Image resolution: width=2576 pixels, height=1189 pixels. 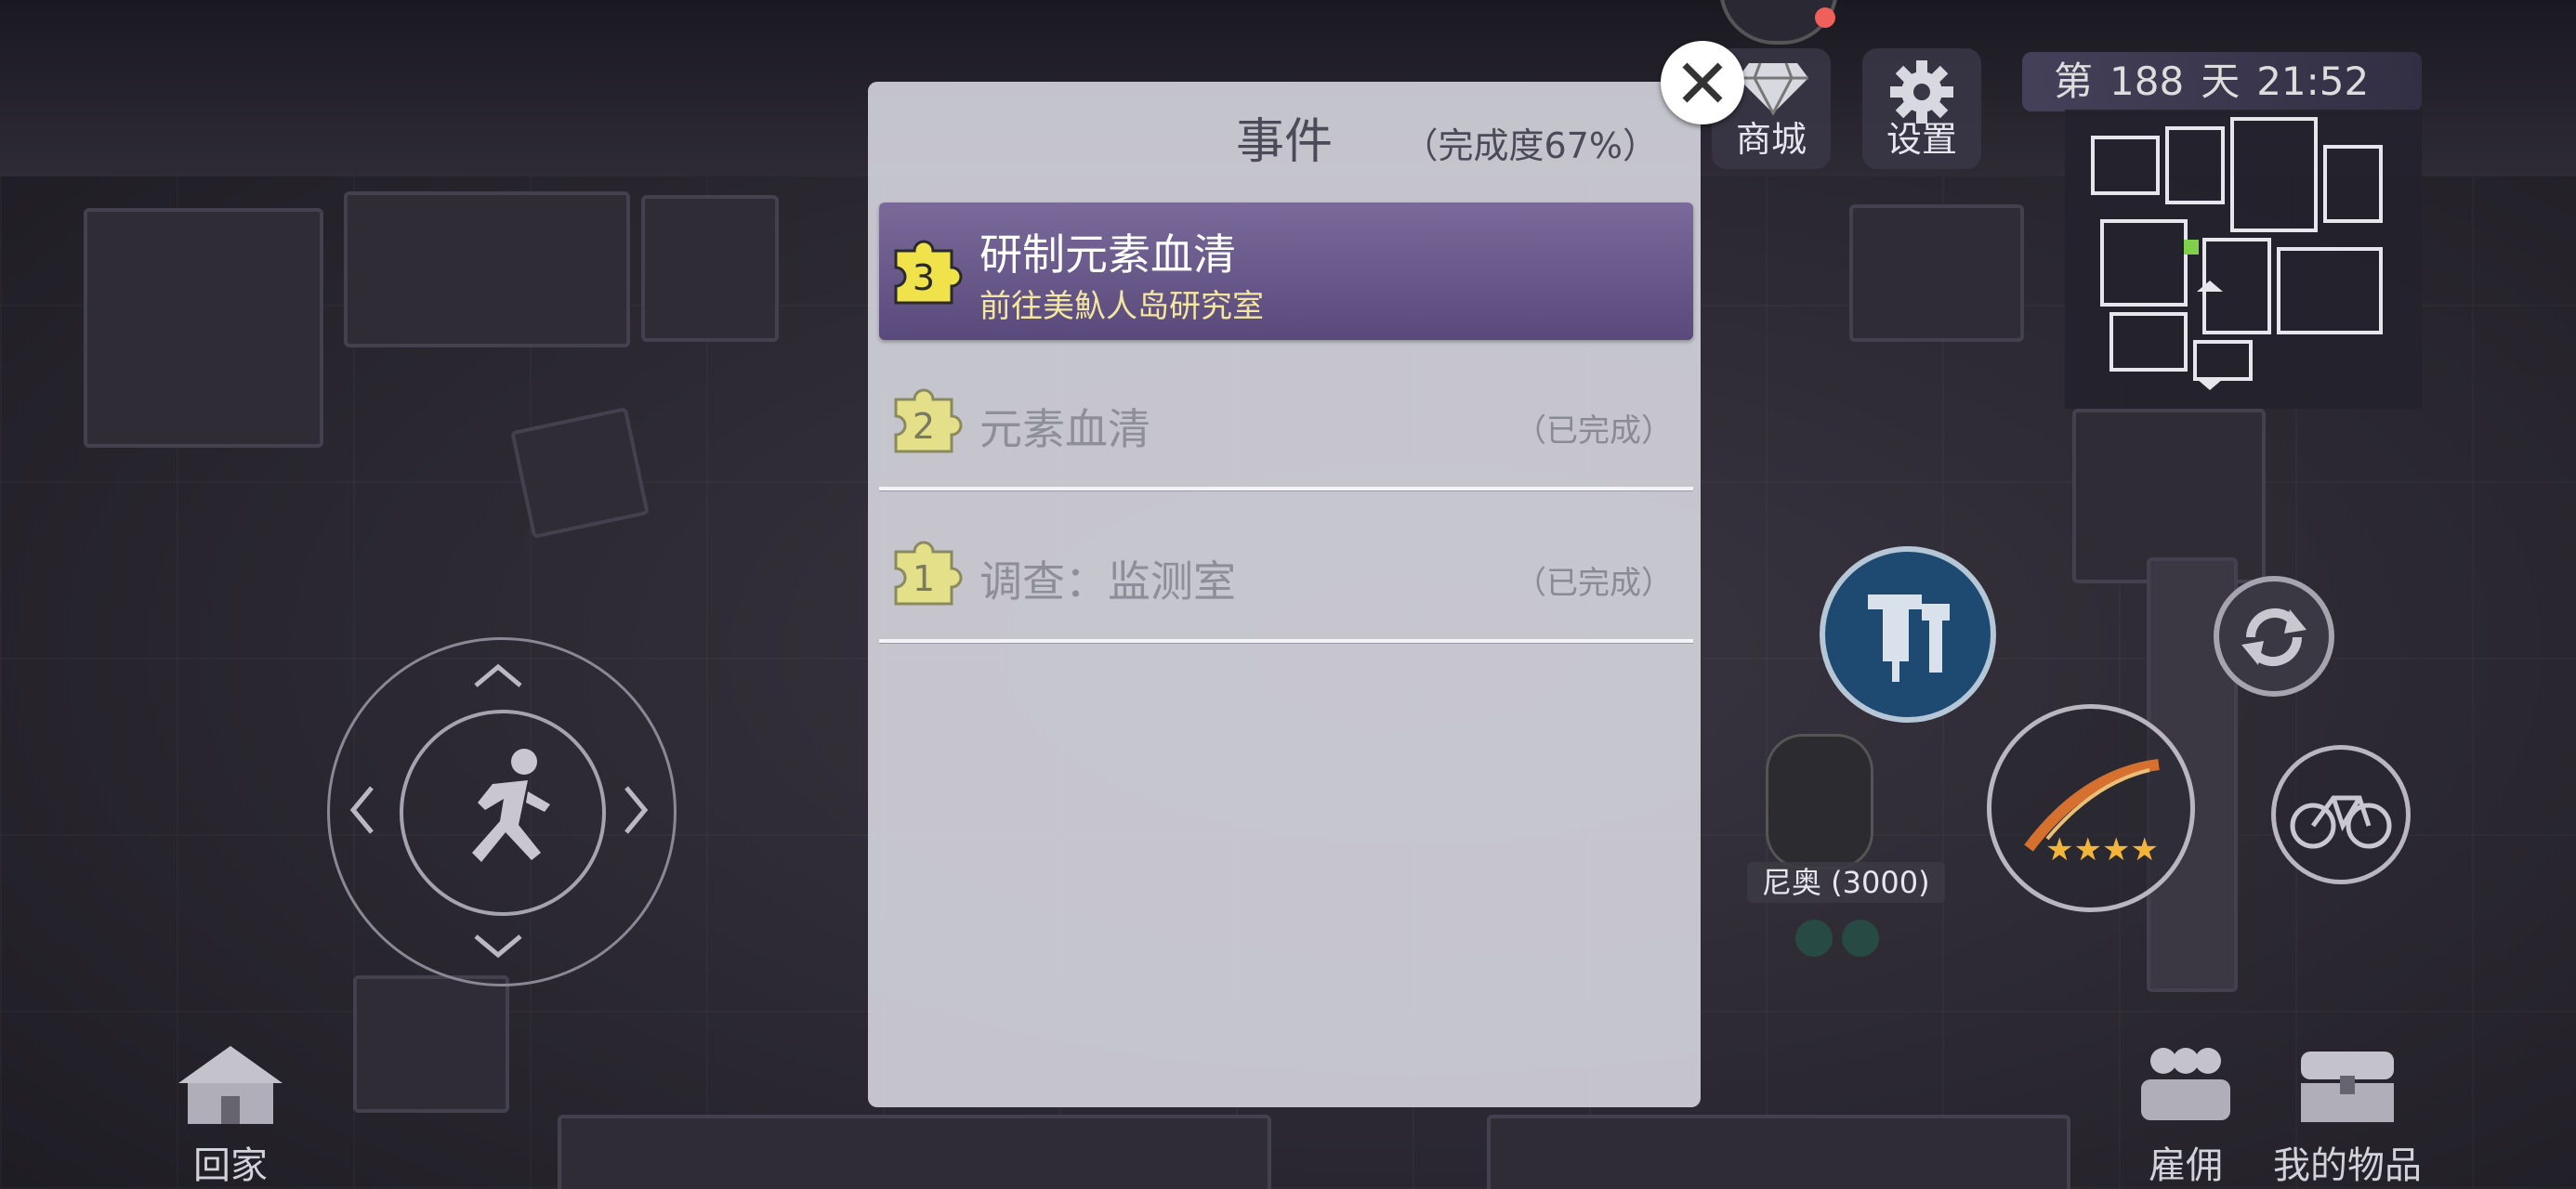 What do you see at coordinates (487, 269) in the screenshot?
I see `machine-furniture` at bounding box center [487, 269].